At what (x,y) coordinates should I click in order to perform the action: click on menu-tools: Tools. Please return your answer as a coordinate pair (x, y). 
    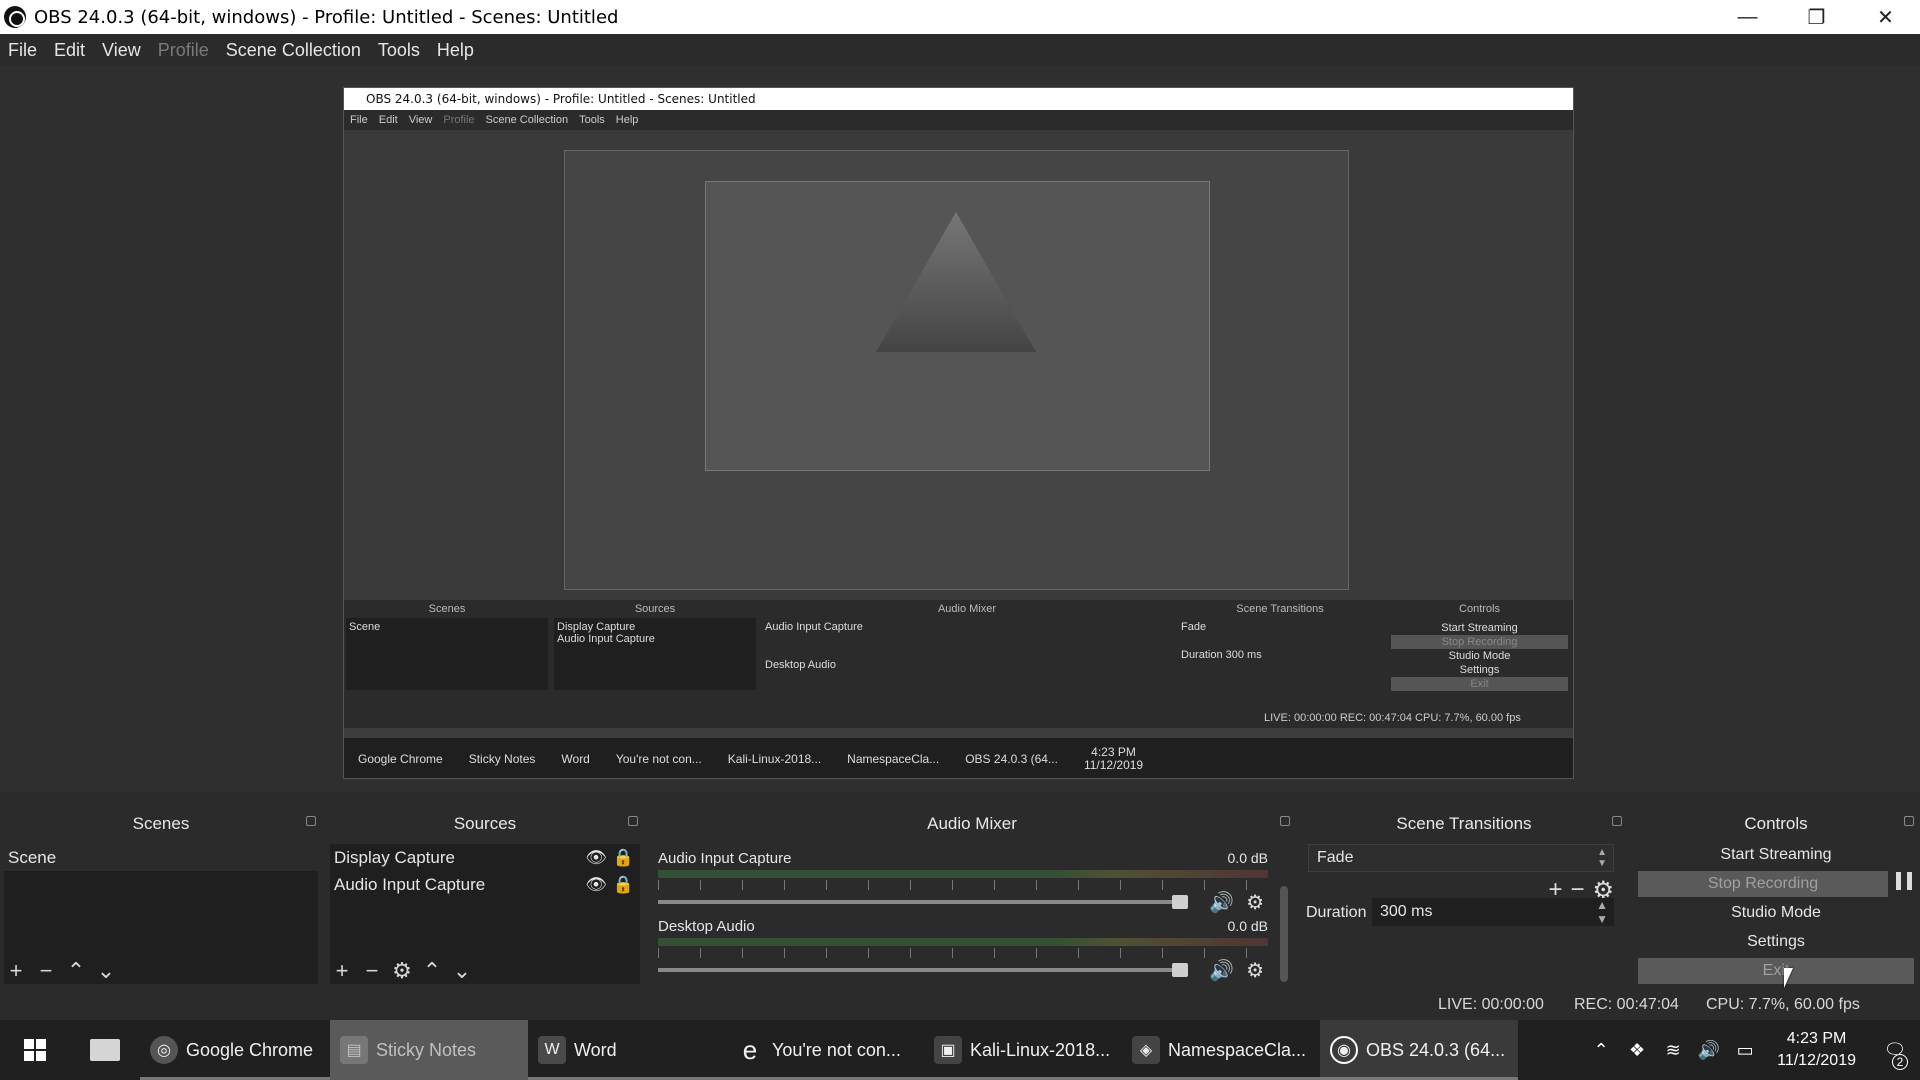
    Looking at the image, I should click on (399, 50).